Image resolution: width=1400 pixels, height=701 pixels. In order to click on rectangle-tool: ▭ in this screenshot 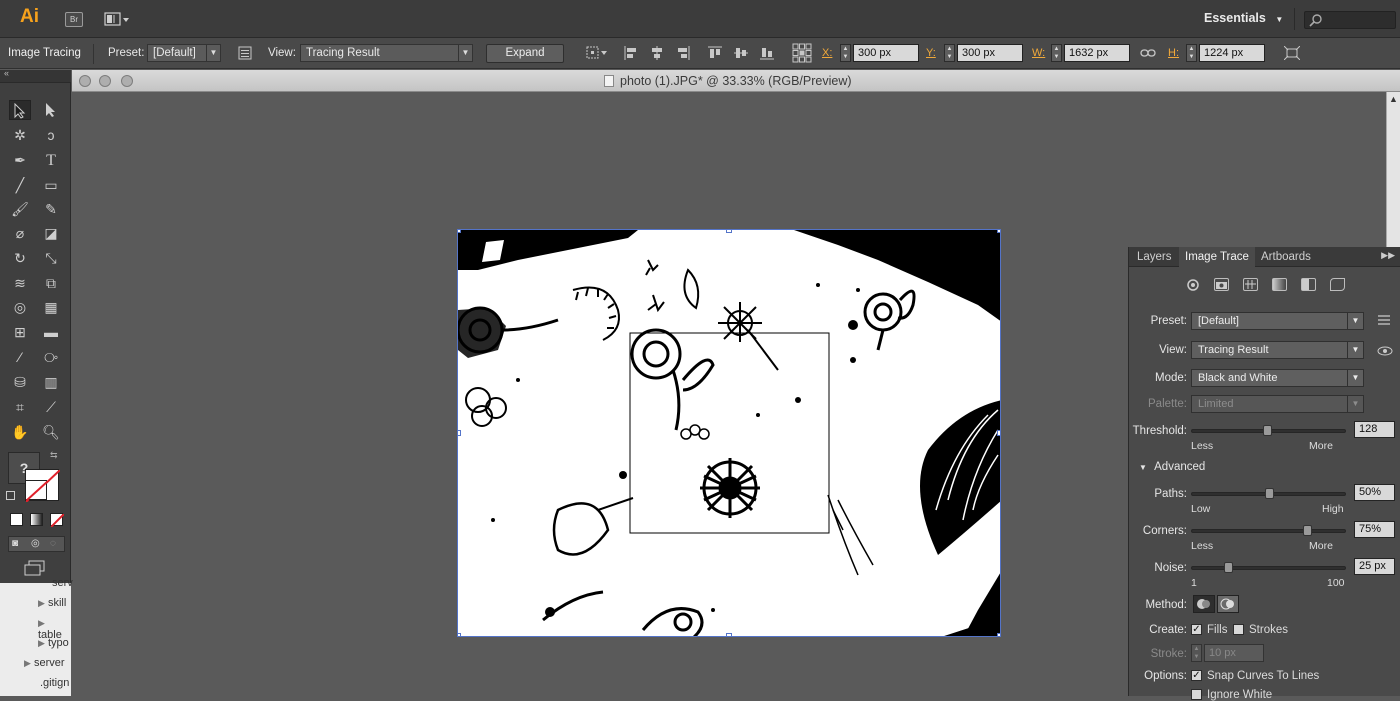, I will do `click(51, 185)`.